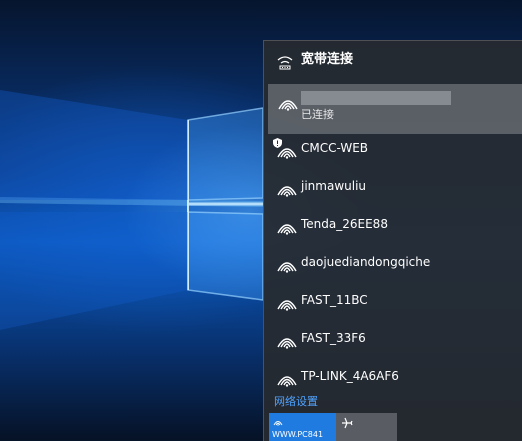 The width and height of the screenshot is (522, 441). What do you see at coordinates (327, 59) in the screenshot?
I see `broadband-connection-label: 宽带连接` at bounding box center [327, 59].